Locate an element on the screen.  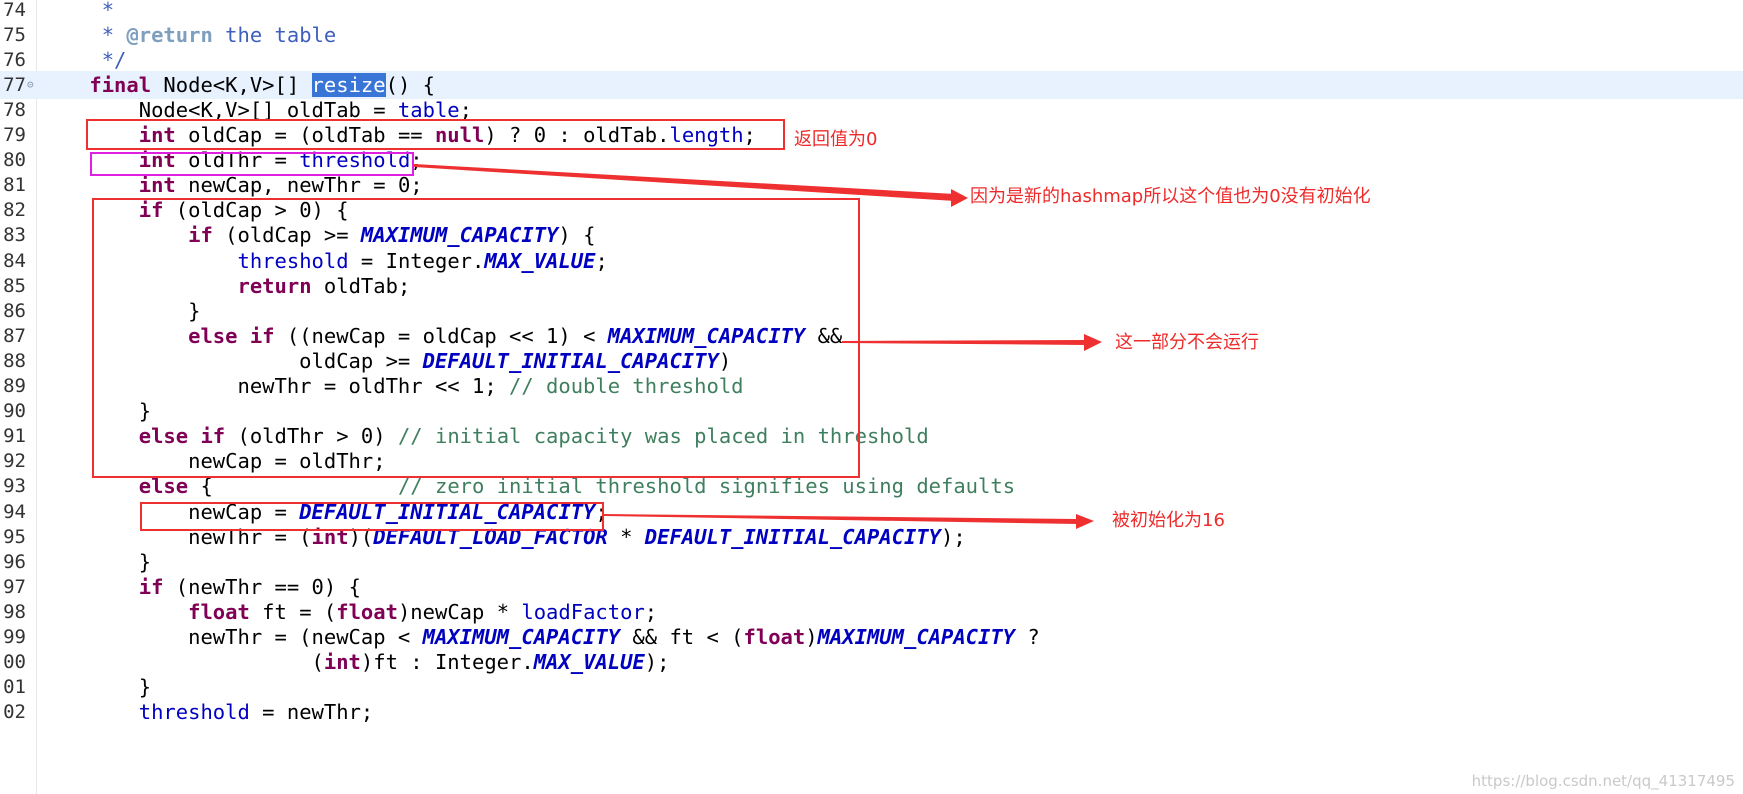
watermark: https://blog.csdn.net/qq_41317495 is located at coordinates (1603, 781).